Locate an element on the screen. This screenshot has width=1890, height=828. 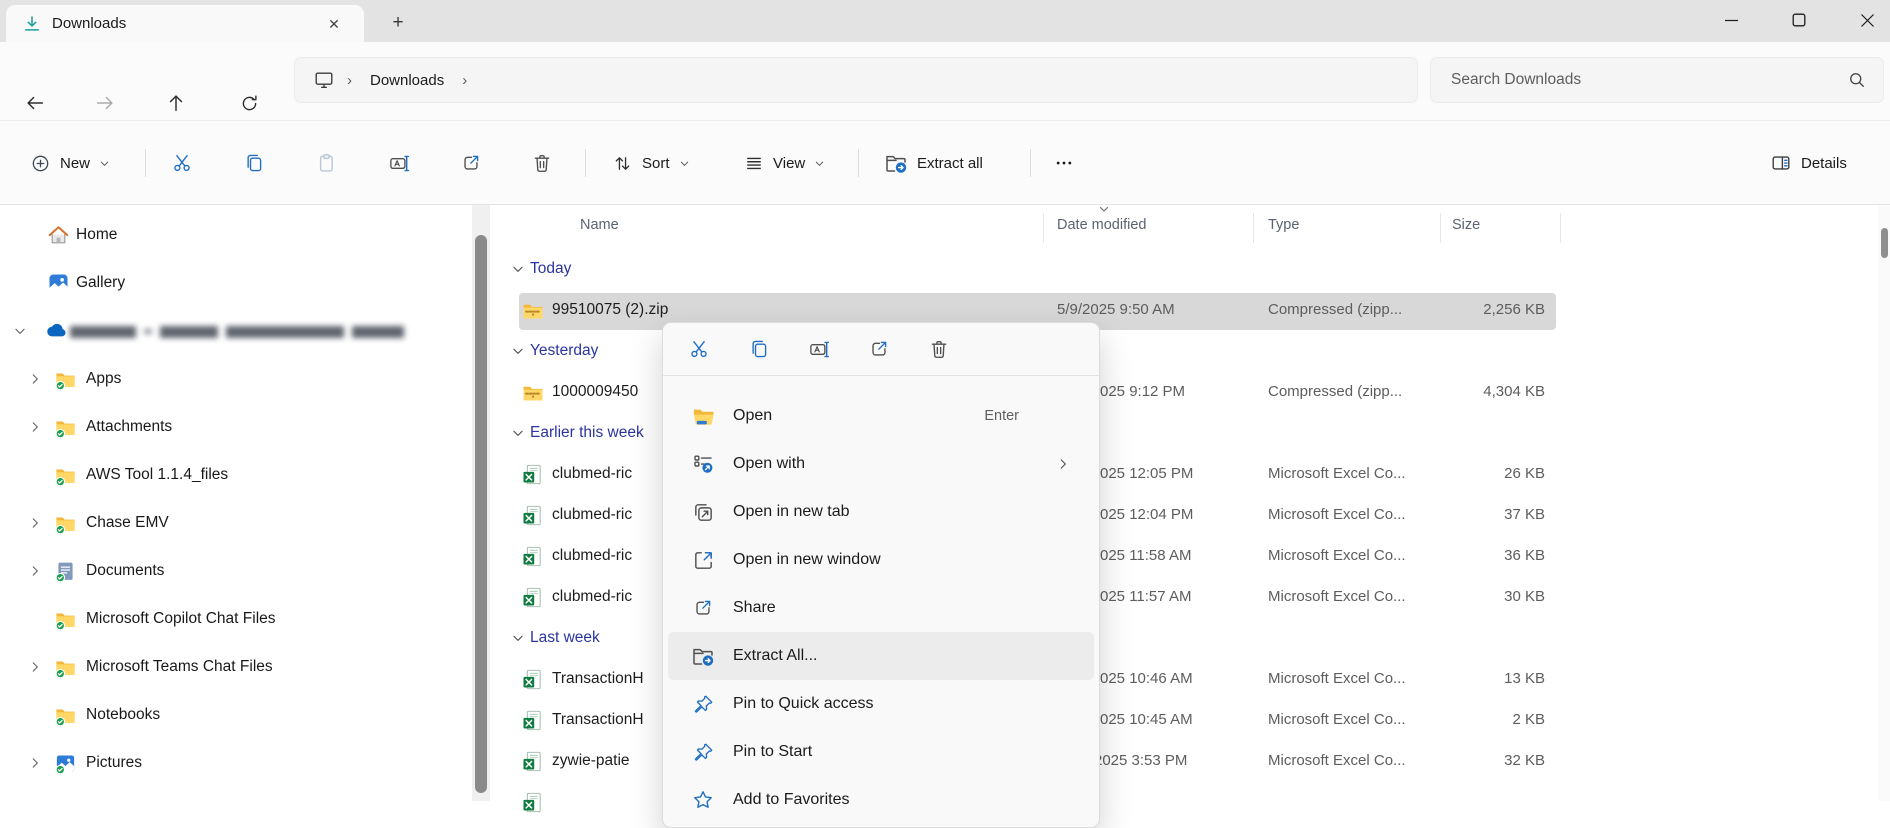
search-box is located at coordinates (1657, 80).